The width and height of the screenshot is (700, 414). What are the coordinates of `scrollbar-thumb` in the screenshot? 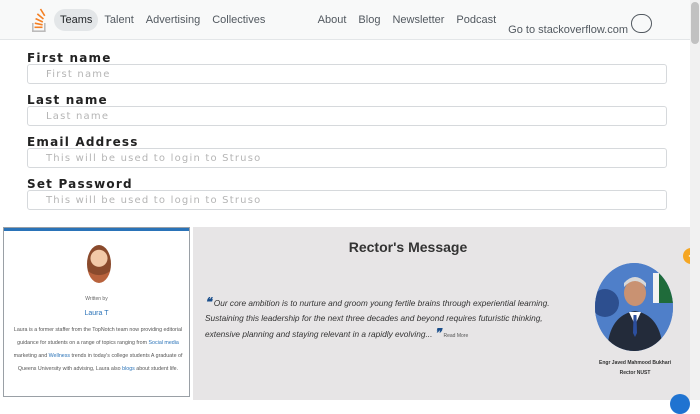 It's located at (695, 23).